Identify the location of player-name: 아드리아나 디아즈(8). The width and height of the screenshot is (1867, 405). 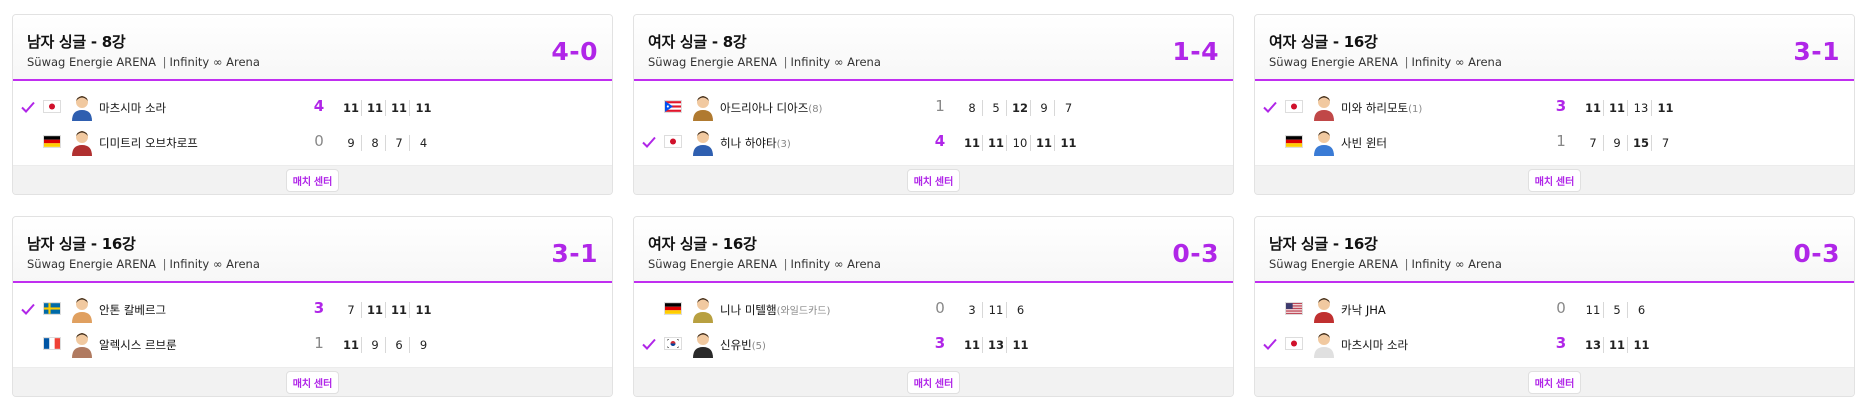
(771, 108).